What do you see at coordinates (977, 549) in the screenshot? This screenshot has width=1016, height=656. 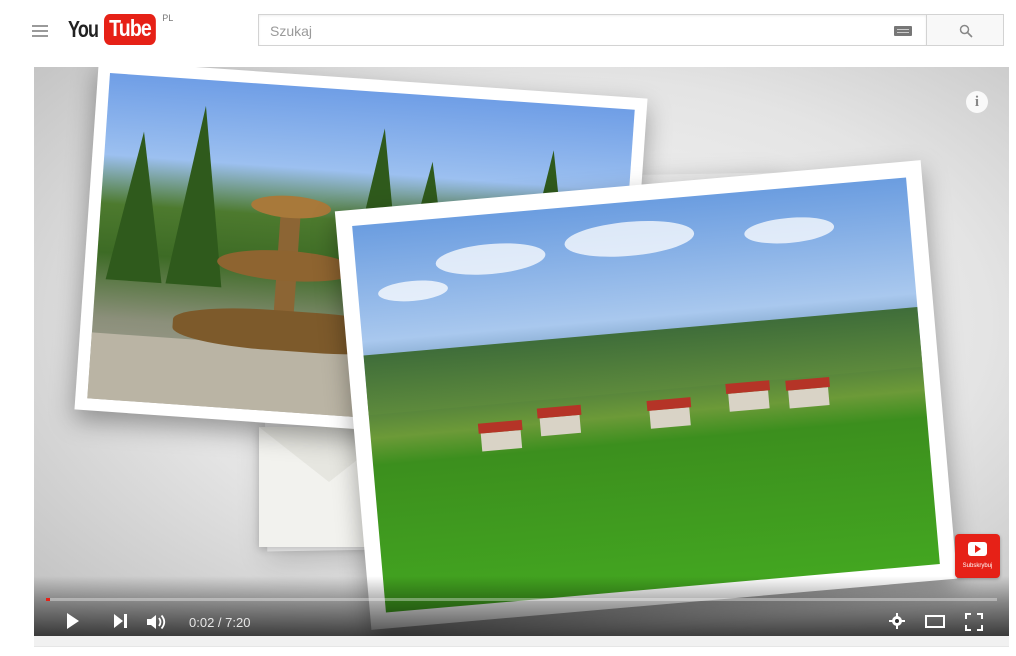 I see `subscribe-icon` at bounding box center [977, 549].